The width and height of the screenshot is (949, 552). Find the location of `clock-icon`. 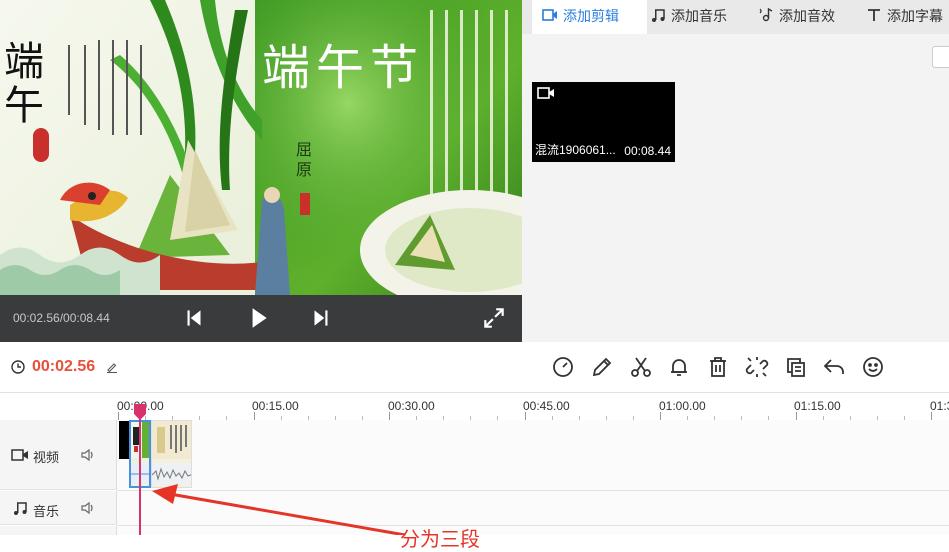

clock-icon is located at coordinates (18, 367).